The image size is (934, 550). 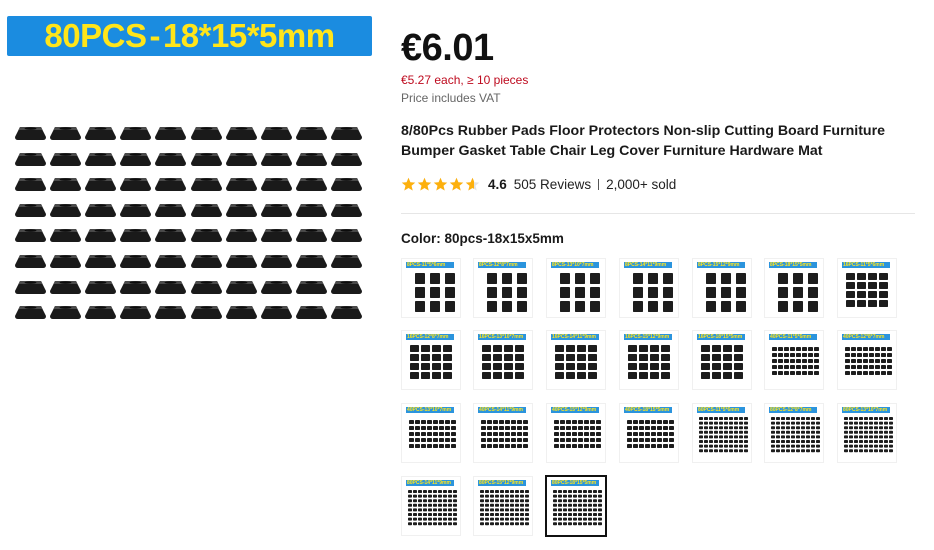 I want to click on rating-row: 4.6 505 Reviews 2,000+ sold, so click(x=538, y=184).